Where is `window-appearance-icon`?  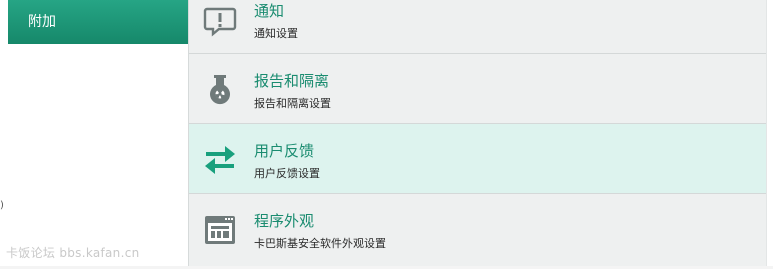
window-appearance-icon is located at coordinates (220, 230).